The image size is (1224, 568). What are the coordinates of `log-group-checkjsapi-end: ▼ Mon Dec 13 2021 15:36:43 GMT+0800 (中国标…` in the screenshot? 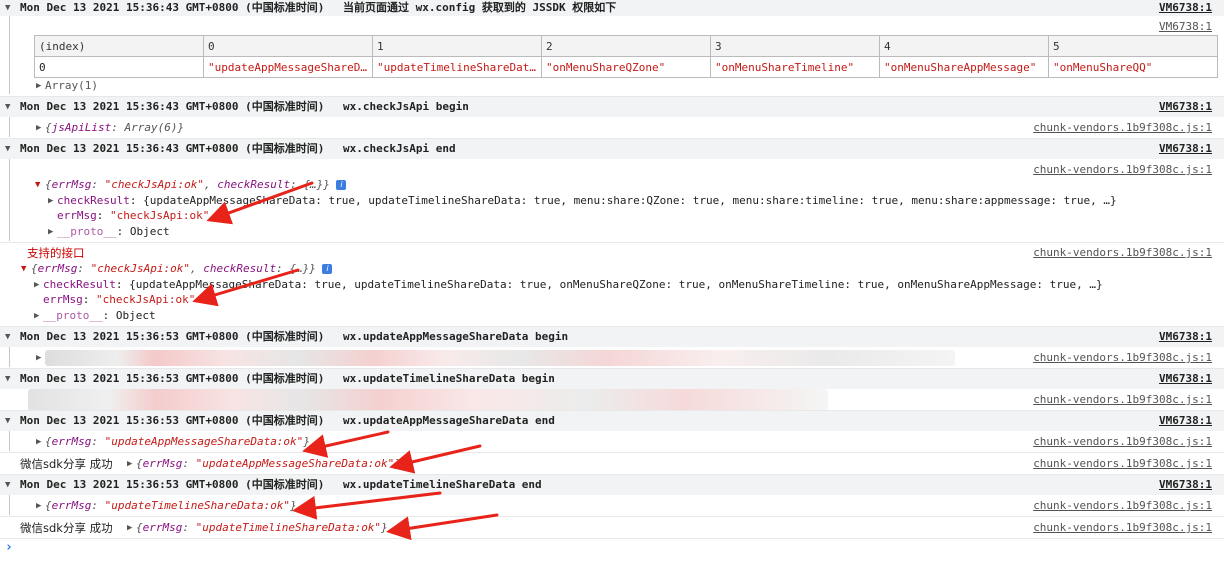 It's located at (612, 149).